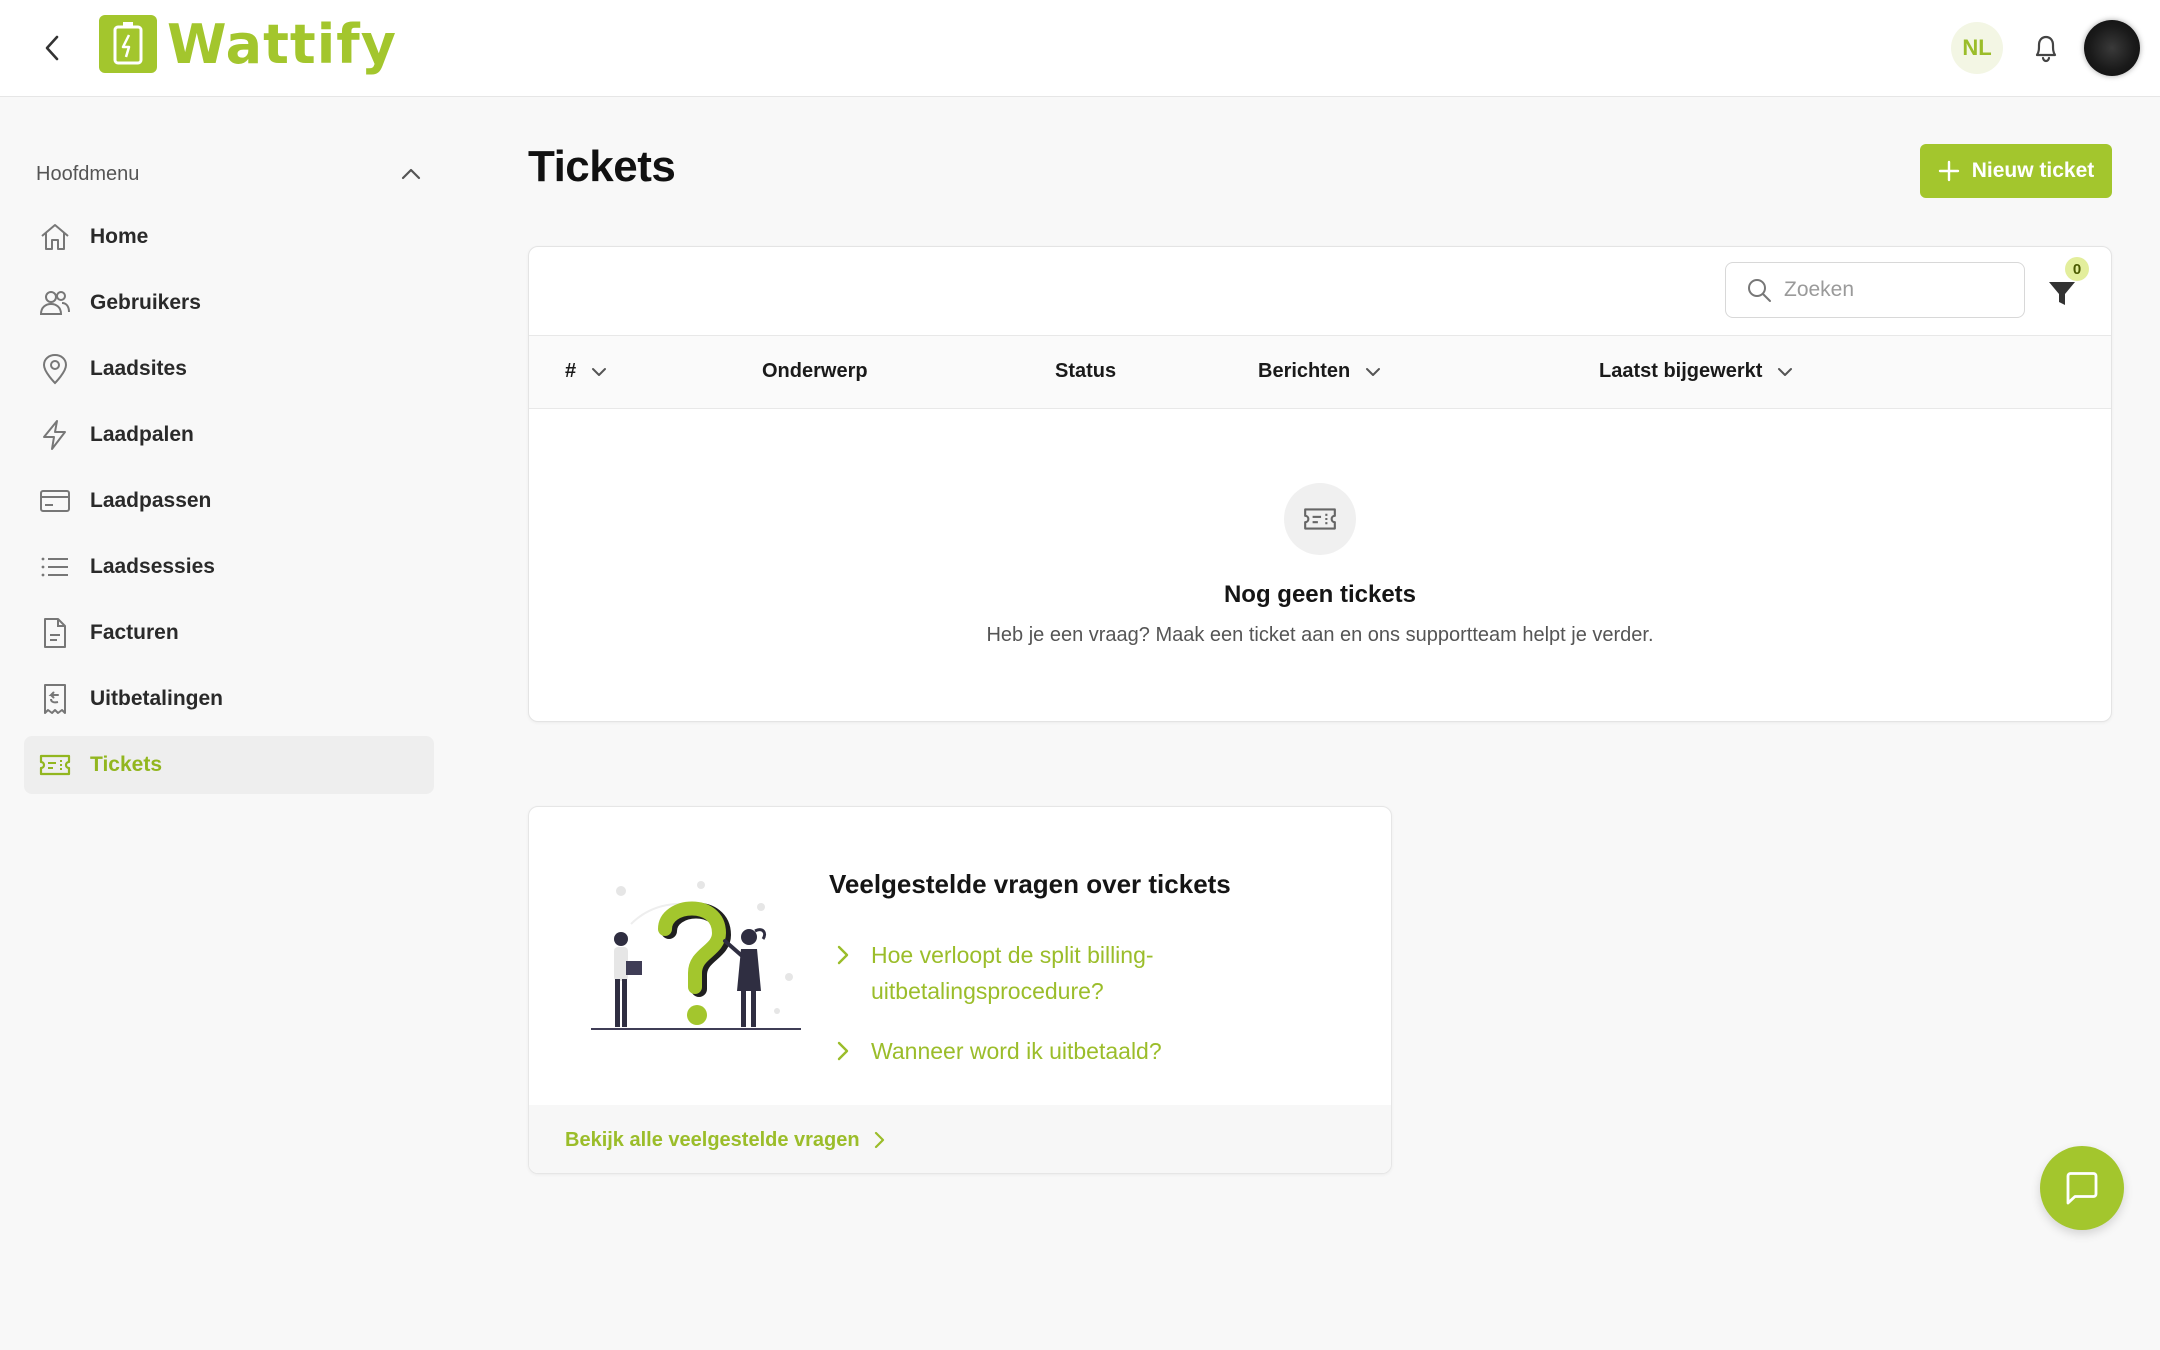 This screenshot has width=2160, height=1350. What do you see at coordinates (119, 236) in the screenshot?
I see `sidebar-item-label: Home` at bounding box center [119, 236].